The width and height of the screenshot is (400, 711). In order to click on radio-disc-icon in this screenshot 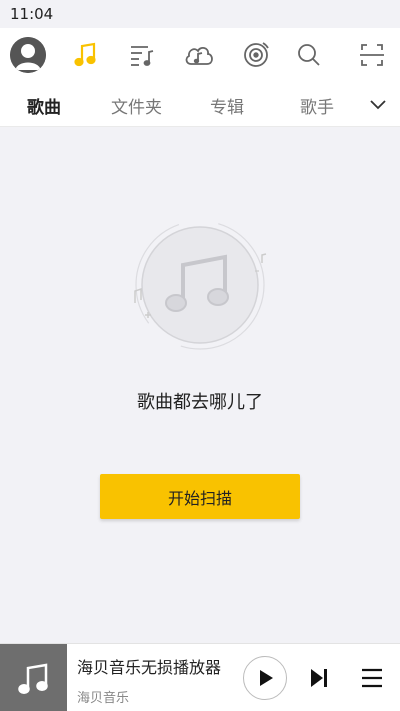, I will do `click(256, 55)`.